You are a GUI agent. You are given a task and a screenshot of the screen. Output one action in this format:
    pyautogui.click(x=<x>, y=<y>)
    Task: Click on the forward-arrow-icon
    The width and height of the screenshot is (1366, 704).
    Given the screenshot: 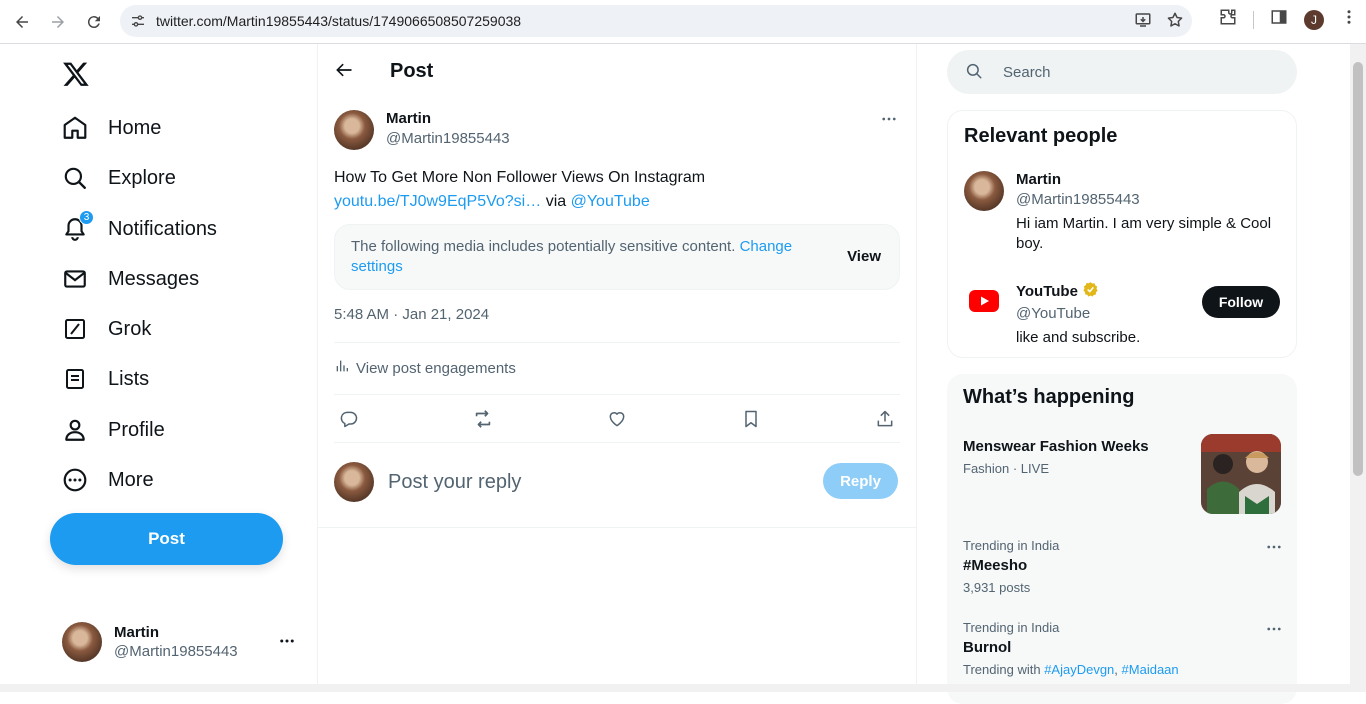 What is the action you would take?
    pyautogui.click(x=58, y=22)
    